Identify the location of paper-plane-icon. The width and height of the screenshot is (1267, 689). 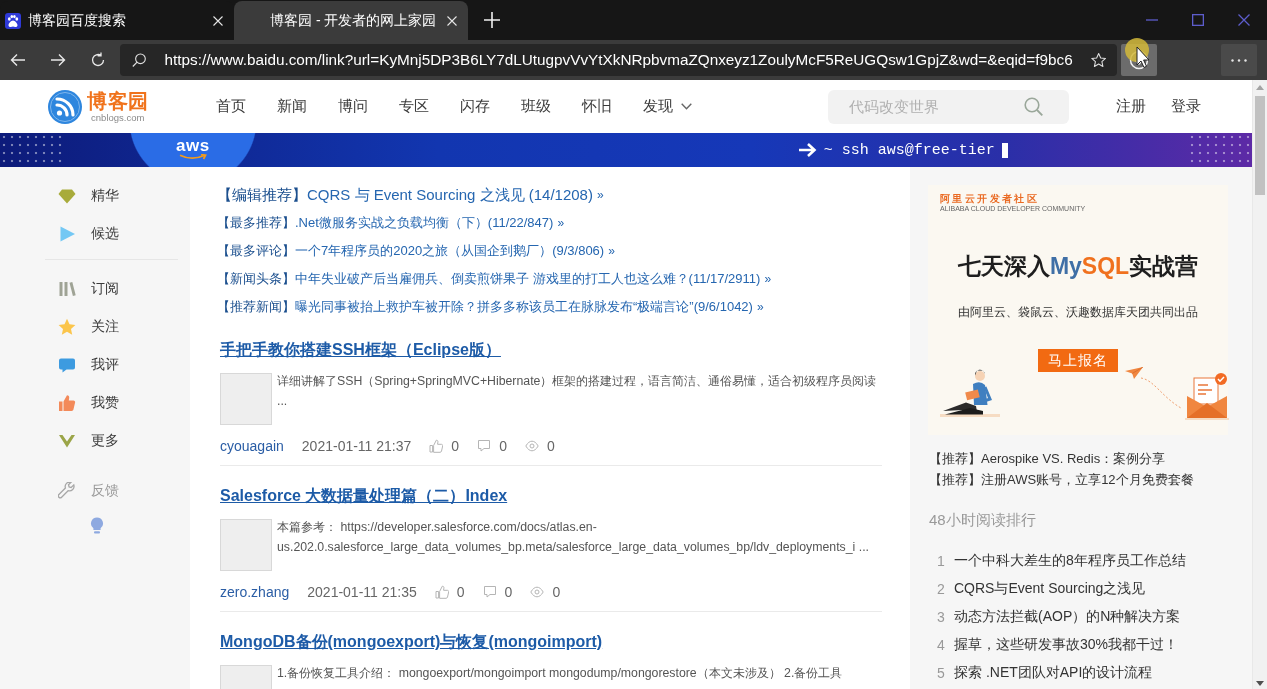
(1134, 373).